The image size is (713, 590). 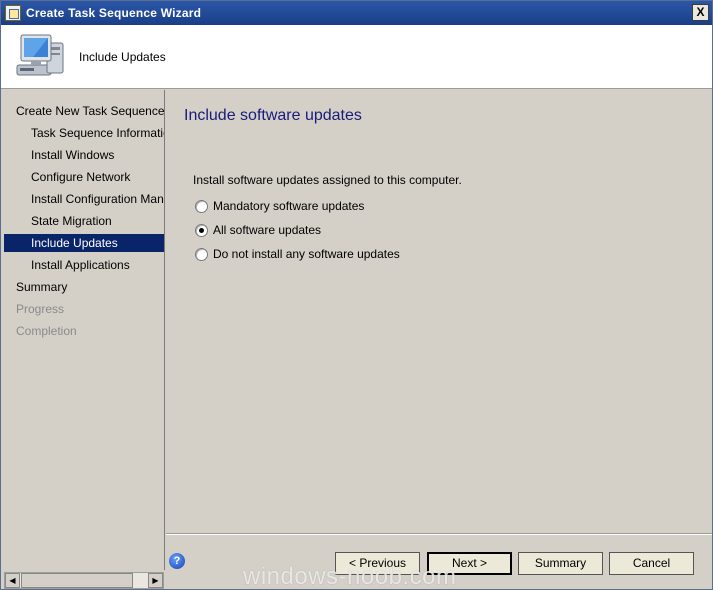 What do you see at coordinates (84, 287) in the screenshot?
I see `sidebar-item-summary: Summary` at bounding box center [84, 287].